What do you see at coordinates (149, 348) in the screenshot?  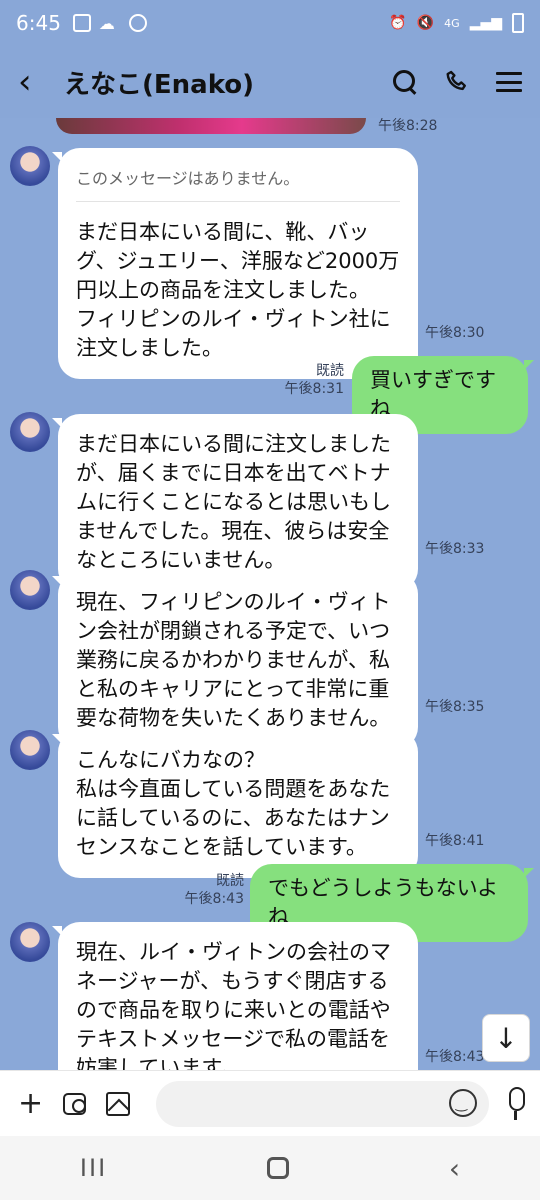 I see `message-line: 注文しました。` at bounding box center [149, 348].